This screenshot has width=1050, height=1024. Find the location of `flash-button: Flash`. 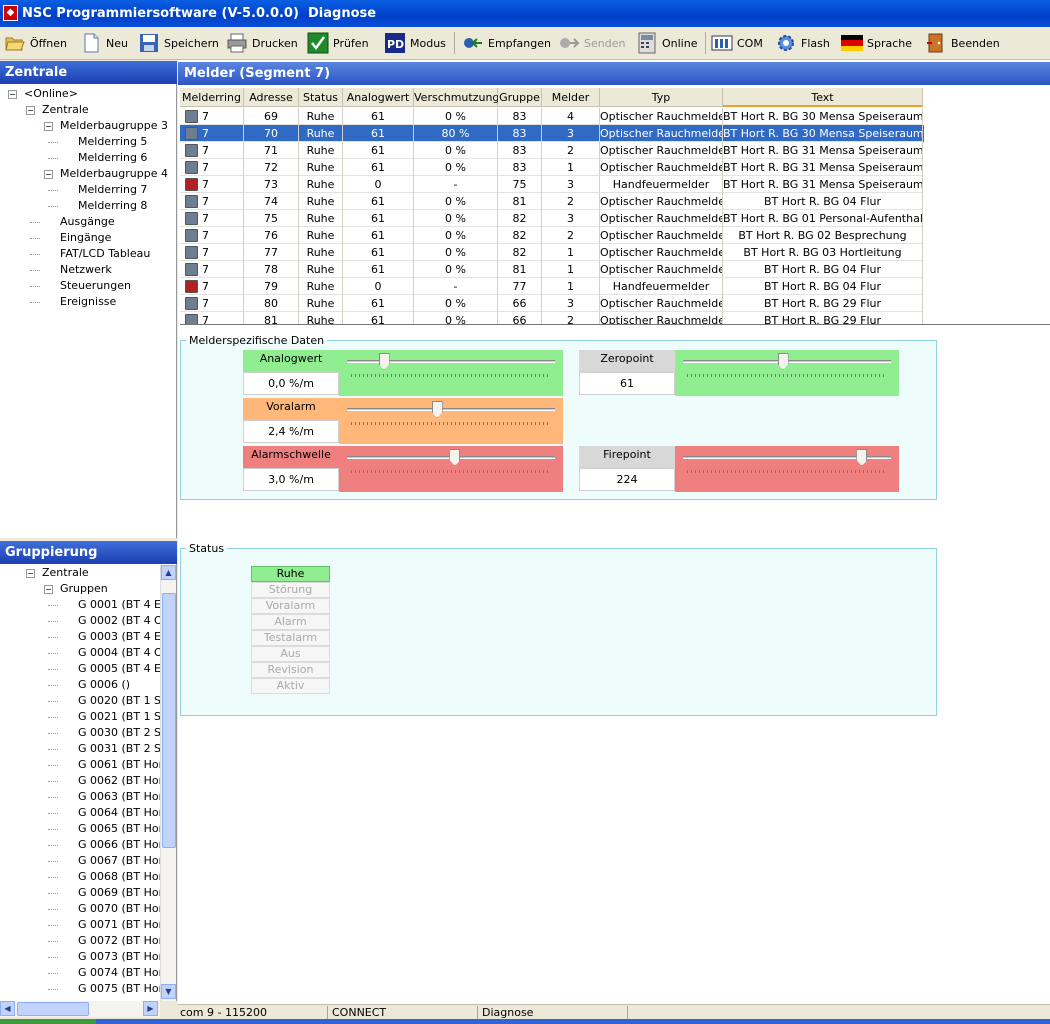

flash-button: Flash is located at coordinates (802, 43).